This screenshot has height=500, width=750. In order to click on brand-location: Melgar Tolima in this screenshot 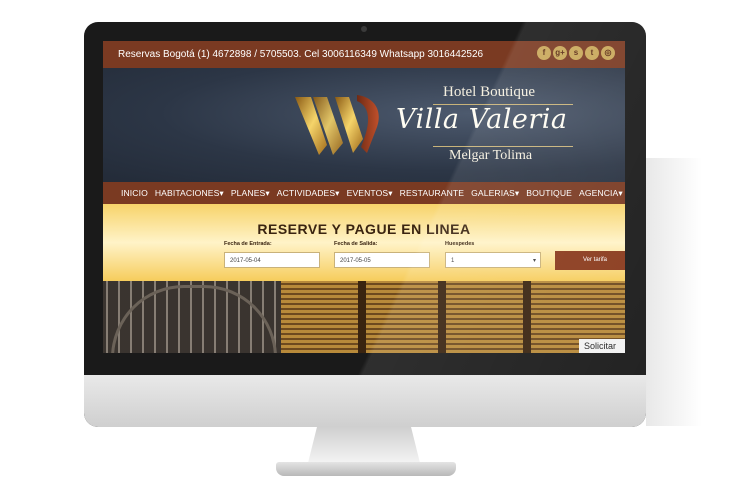, I will do `click(491, 155)`.